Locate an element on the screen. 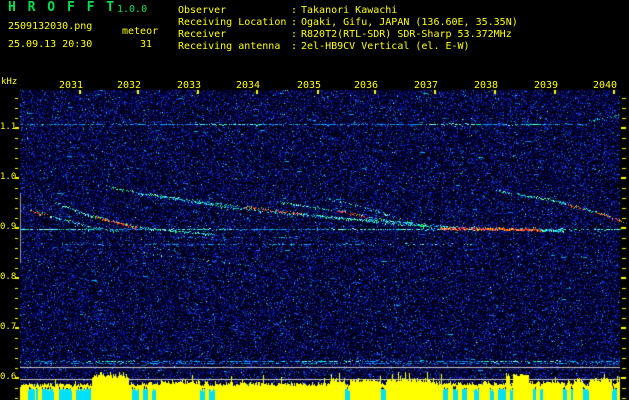  time-tick-label: 2035 is located at coordinates (309, 85).